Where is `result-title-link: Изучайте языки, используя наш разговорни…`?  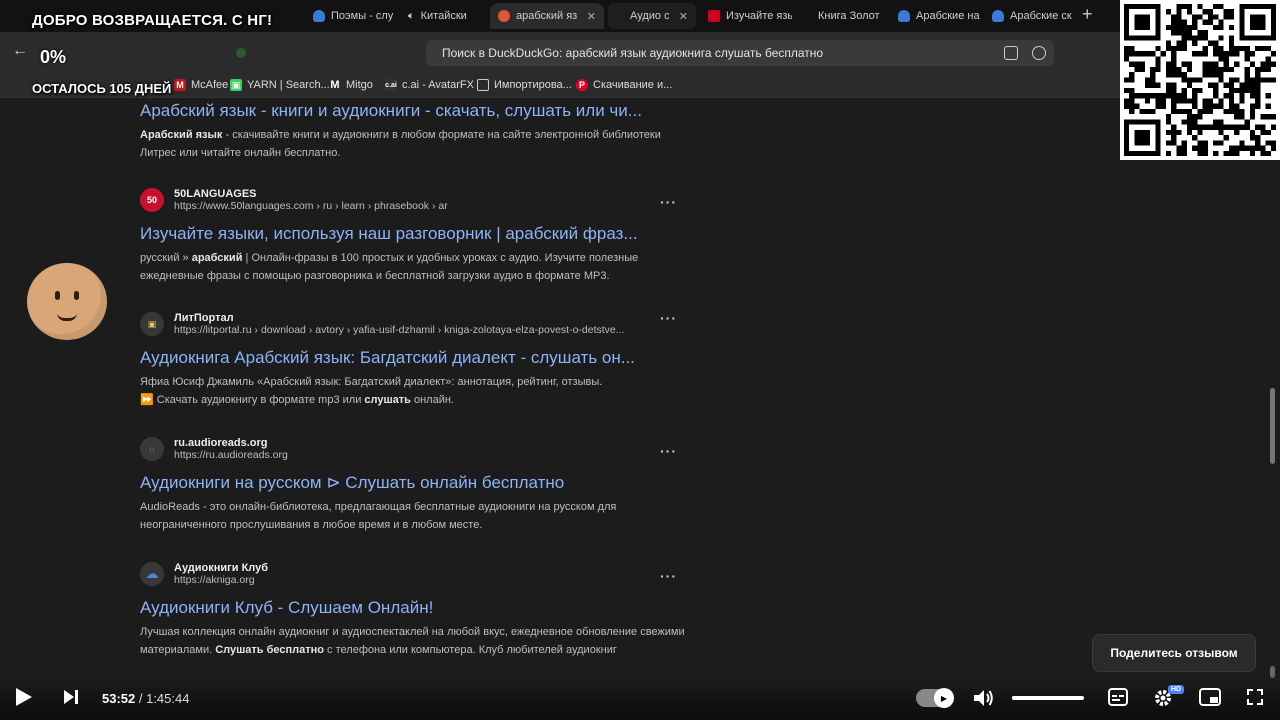
result-title-link: Изучайте языки, используя наш разговорни… is located at coordinates (412, 234).